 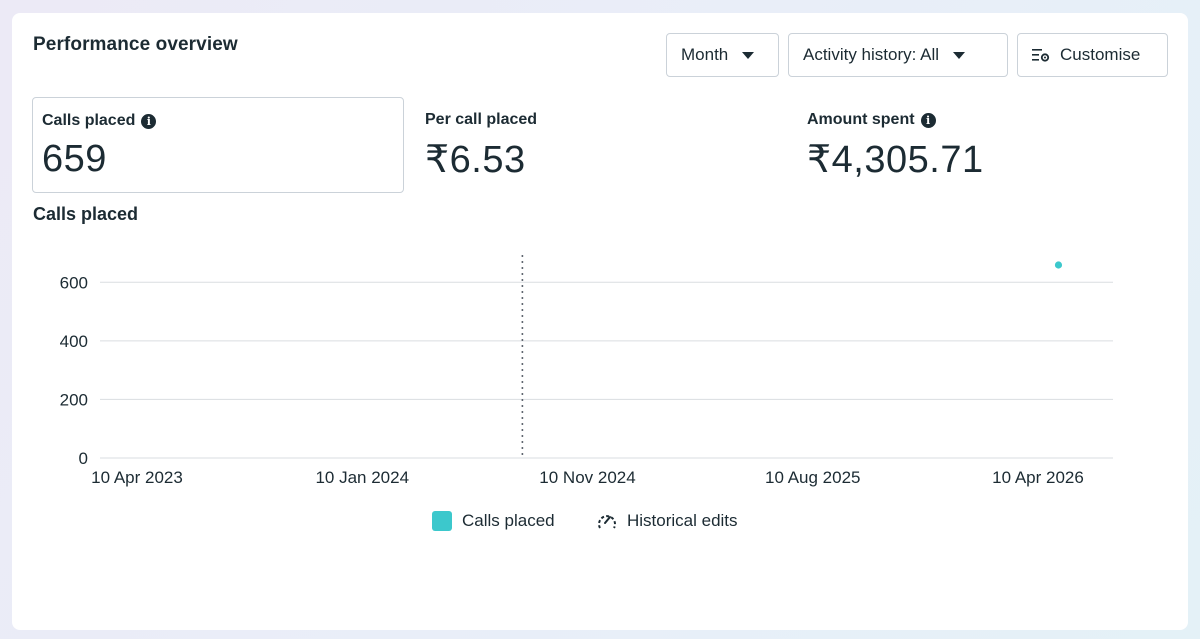 What do you see at coordinates (607, 522) in the screenshot?
I see `historical-edits-icon` at bounding box center [607, 522].